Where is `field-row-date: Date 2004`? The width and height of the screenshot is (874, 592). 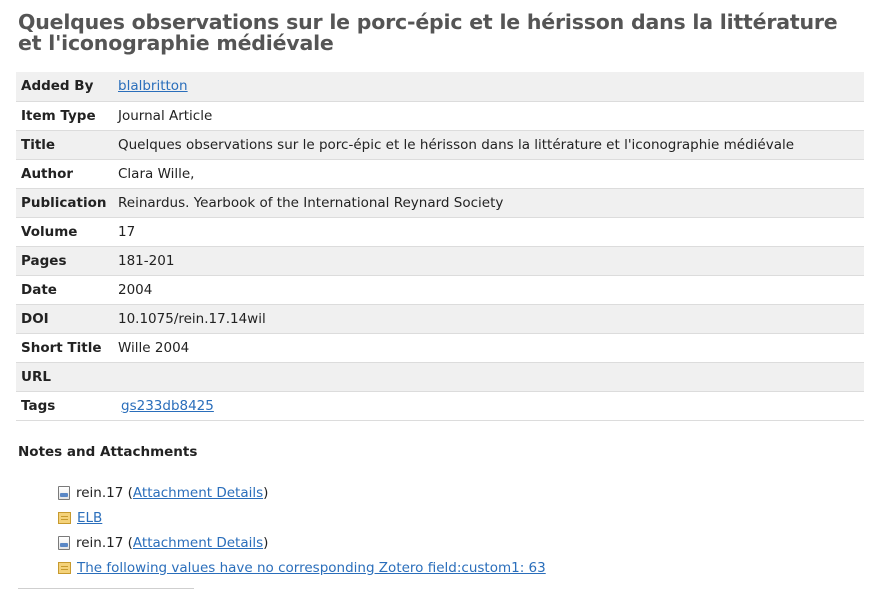 field-row-date: Date 2004 is located at coordinates (440, 290).